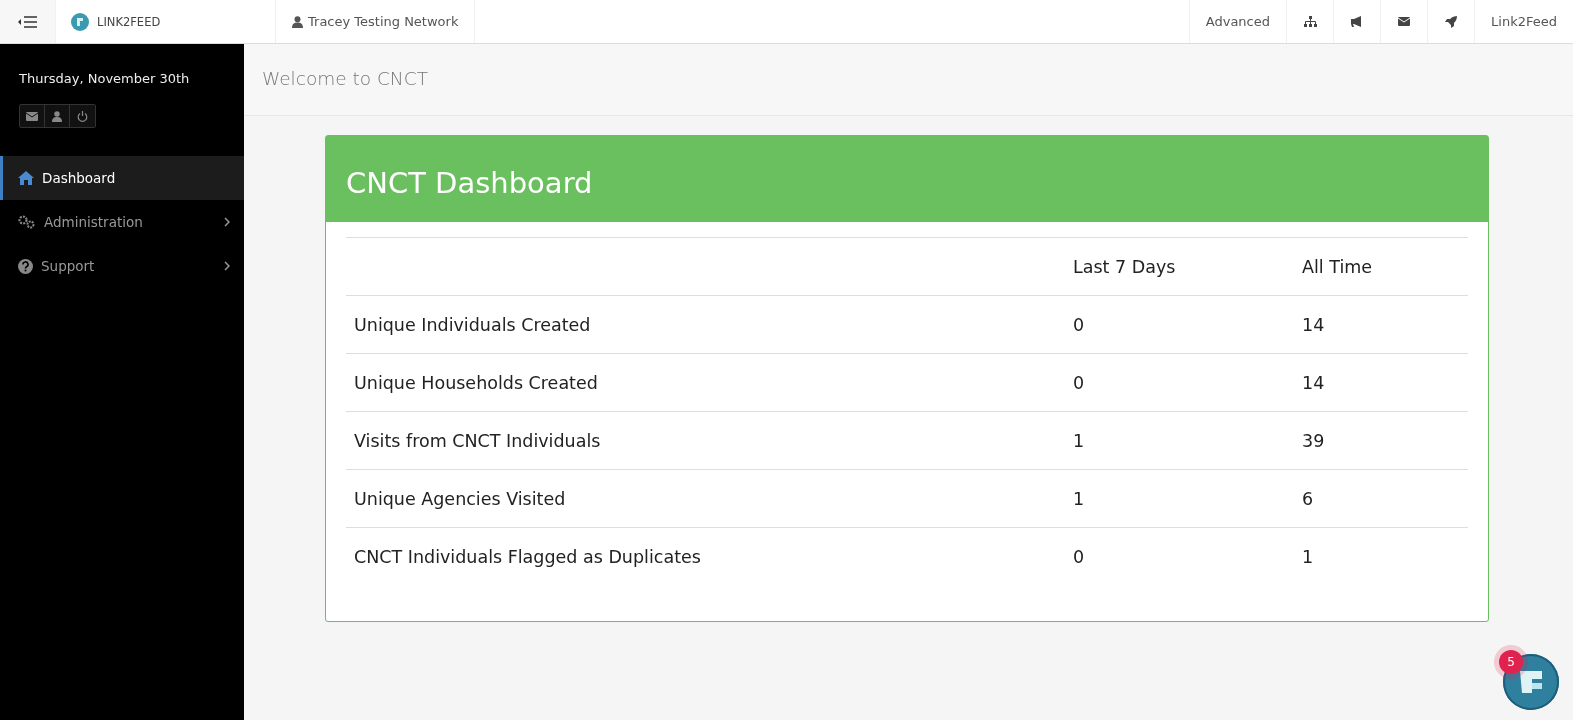 This screenshot has height=720, width=1573. I want to click on power-icon, so click(82, 116).